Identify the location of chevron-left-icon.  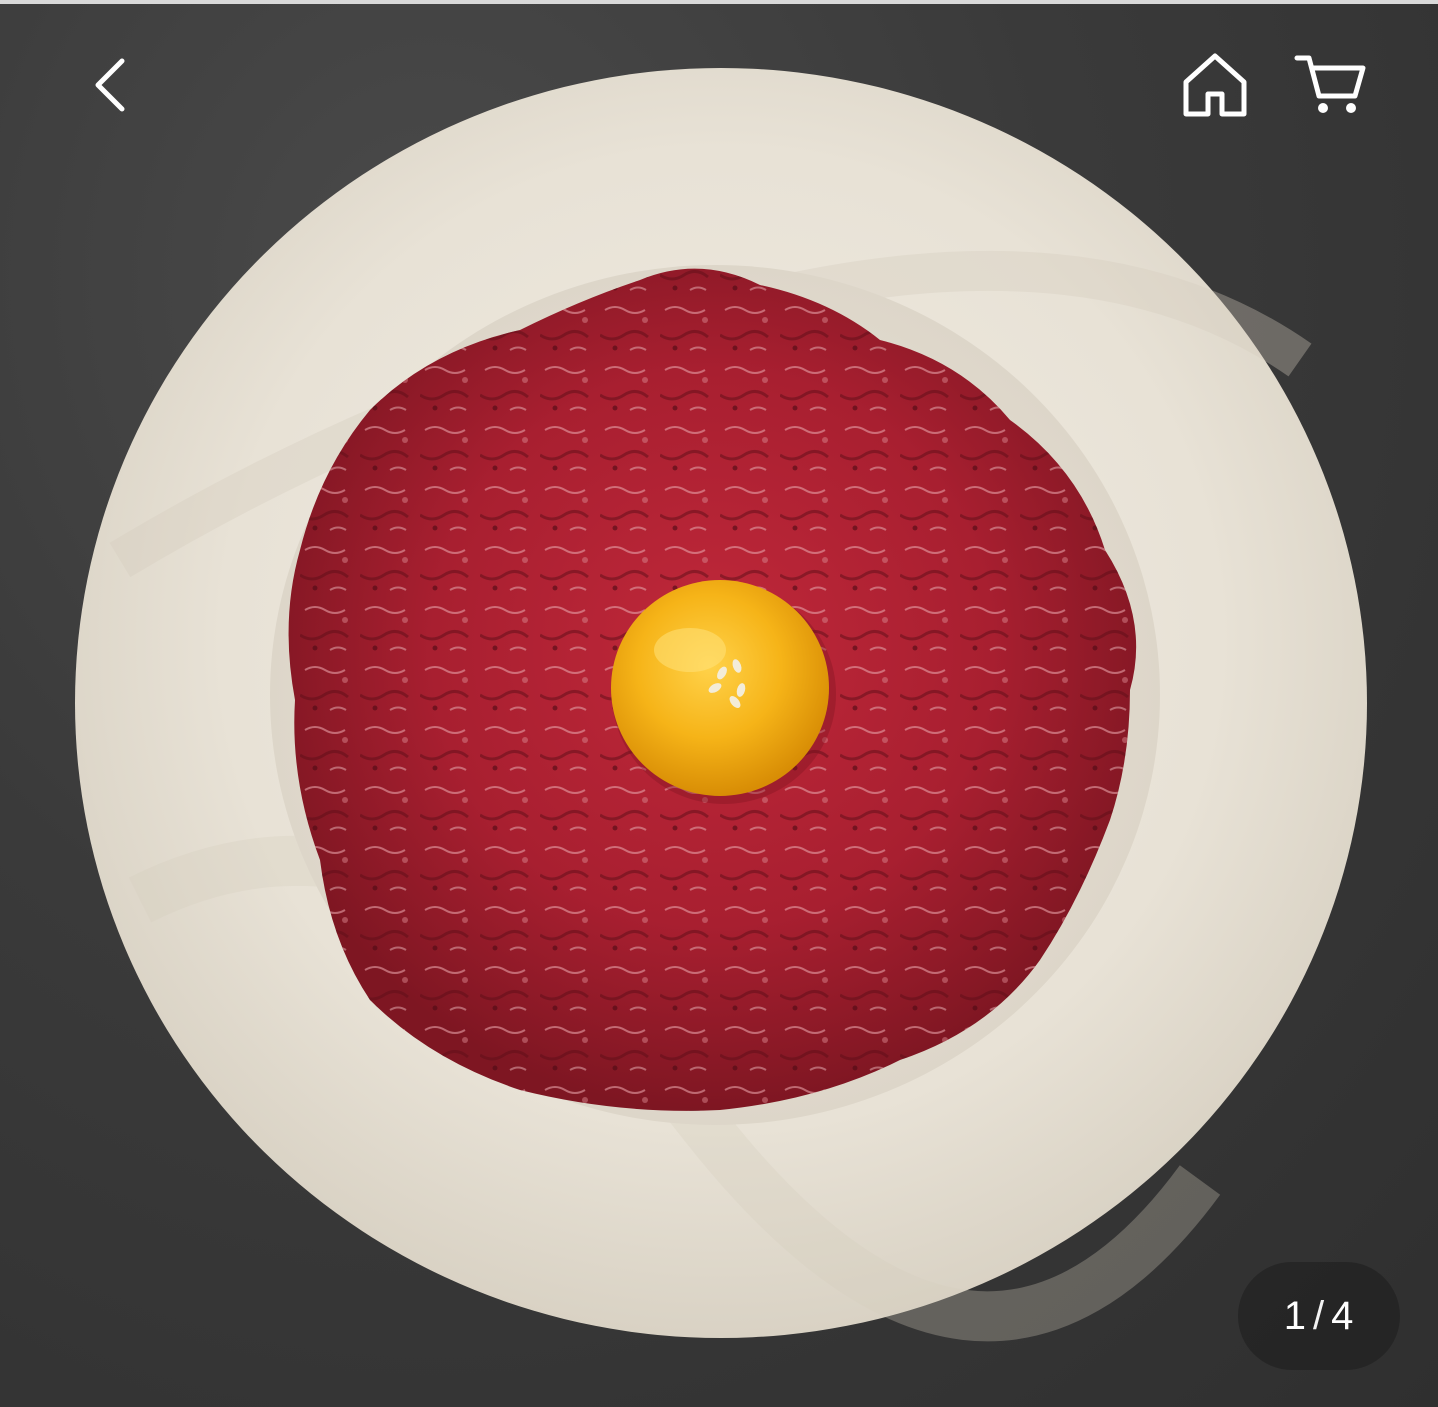
(110, 85).